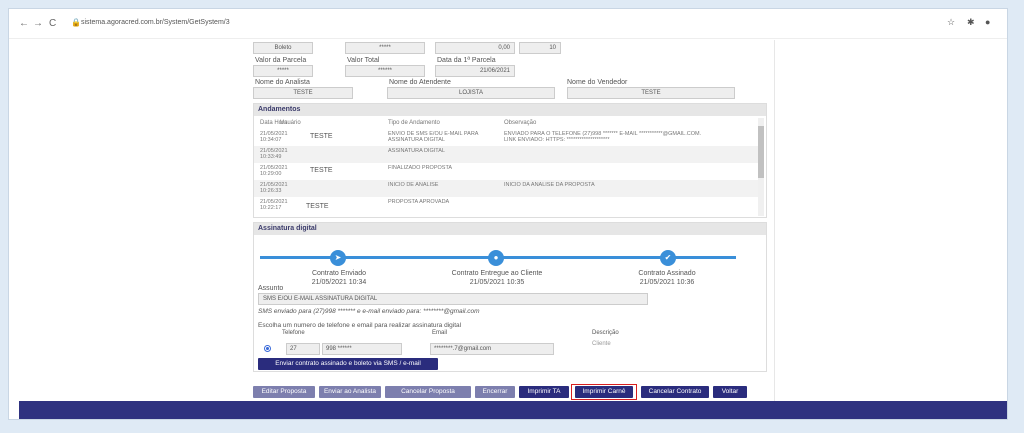 The height and width of the screenshot is (433, 1024). What do you see at coordinates (520, 123) in the screenshot?
I see `col-observacao: Observação` at bounding box center [520, 123].